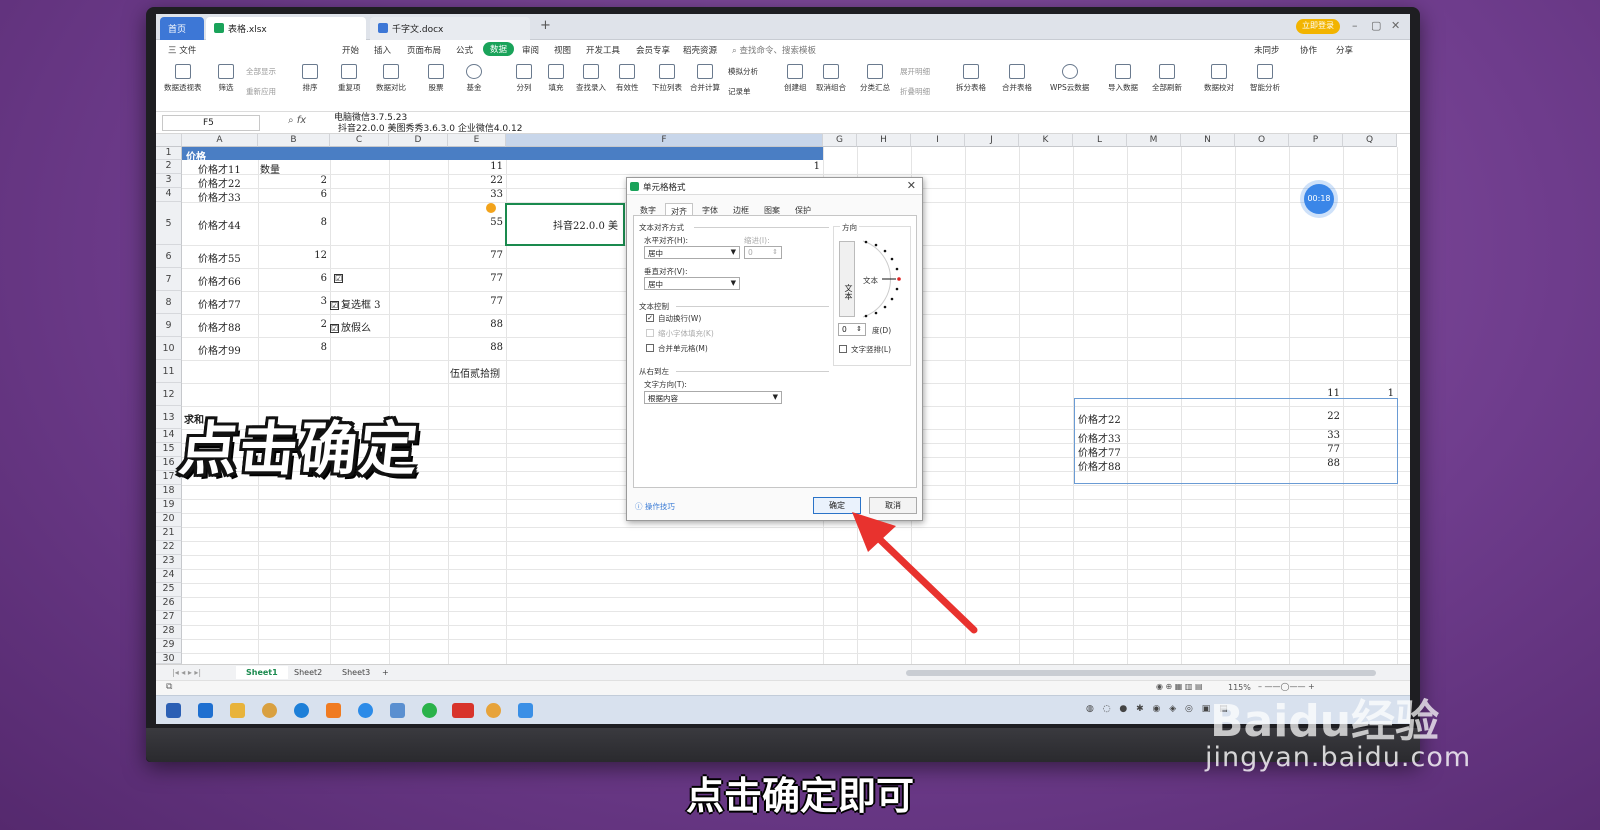 The width and height of the screenshot is (1600, 830). What do you see at coordinates (349, 78) in the screenshot?
I see `duplicates-button: 重复项` at bounding box center [349, 78].